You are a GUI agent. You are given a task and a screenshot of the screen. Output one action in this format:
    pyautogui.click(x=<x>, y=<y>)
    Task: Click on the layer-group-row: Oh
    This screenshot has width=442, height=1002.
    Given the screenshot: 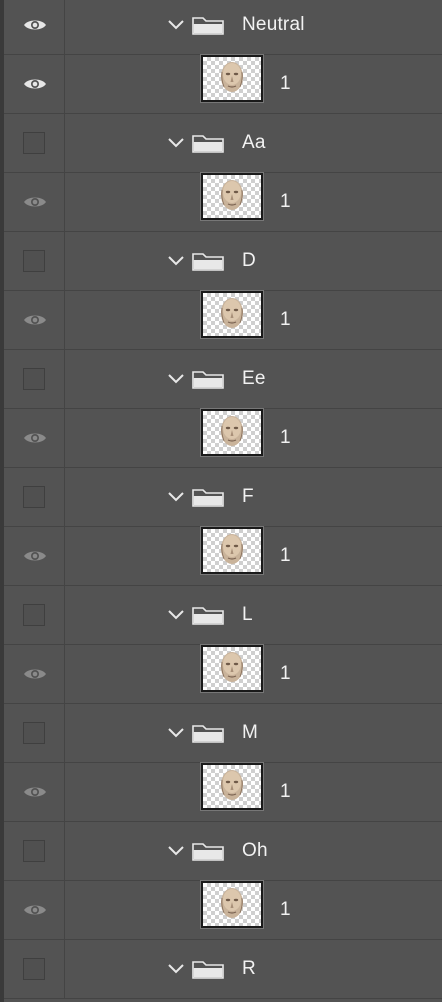 What is the action you would take?
    pyautogui.click(x=223, y=851)
    